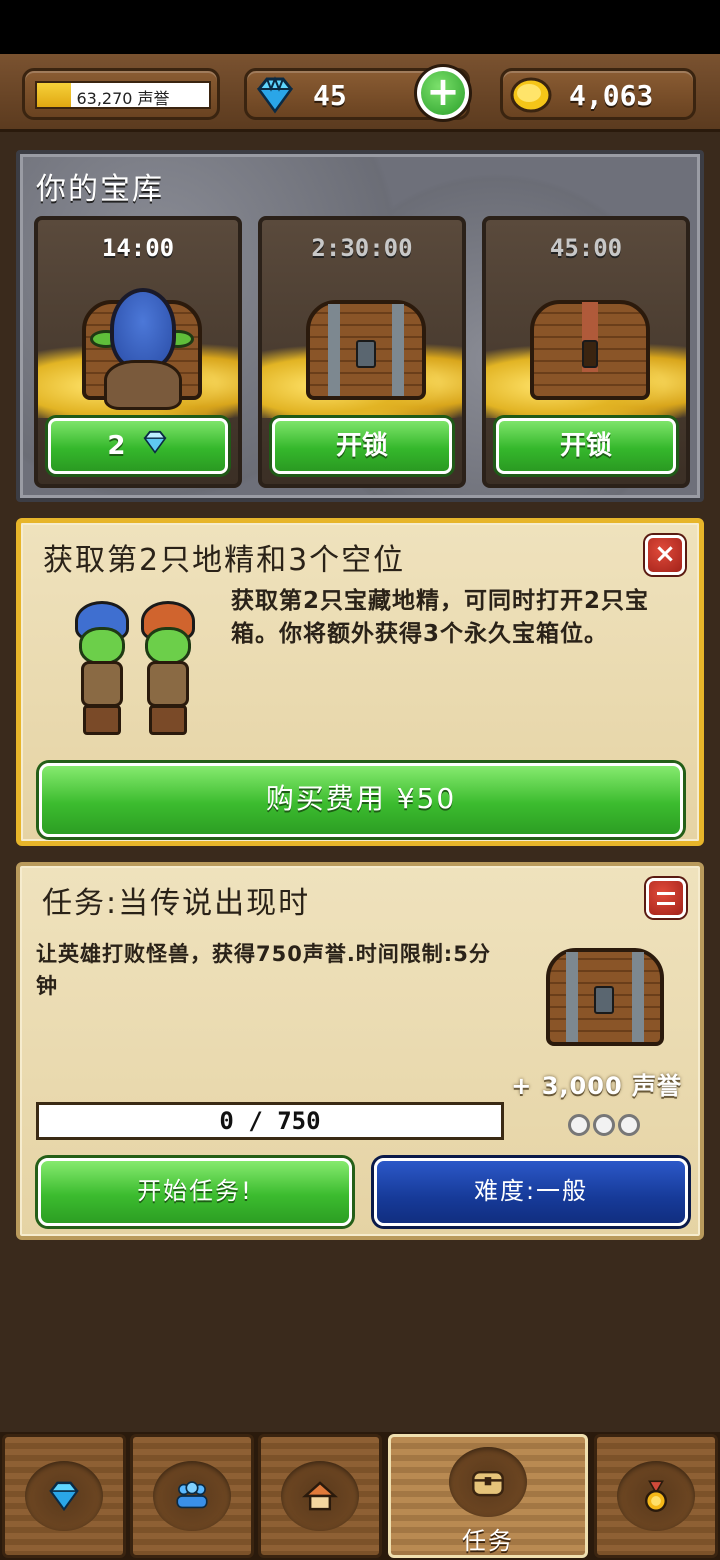  What do you see at coordinates (665, 555) in the screenshot?
I see `close-offer-button: ×` at bounding box center [665, 555].